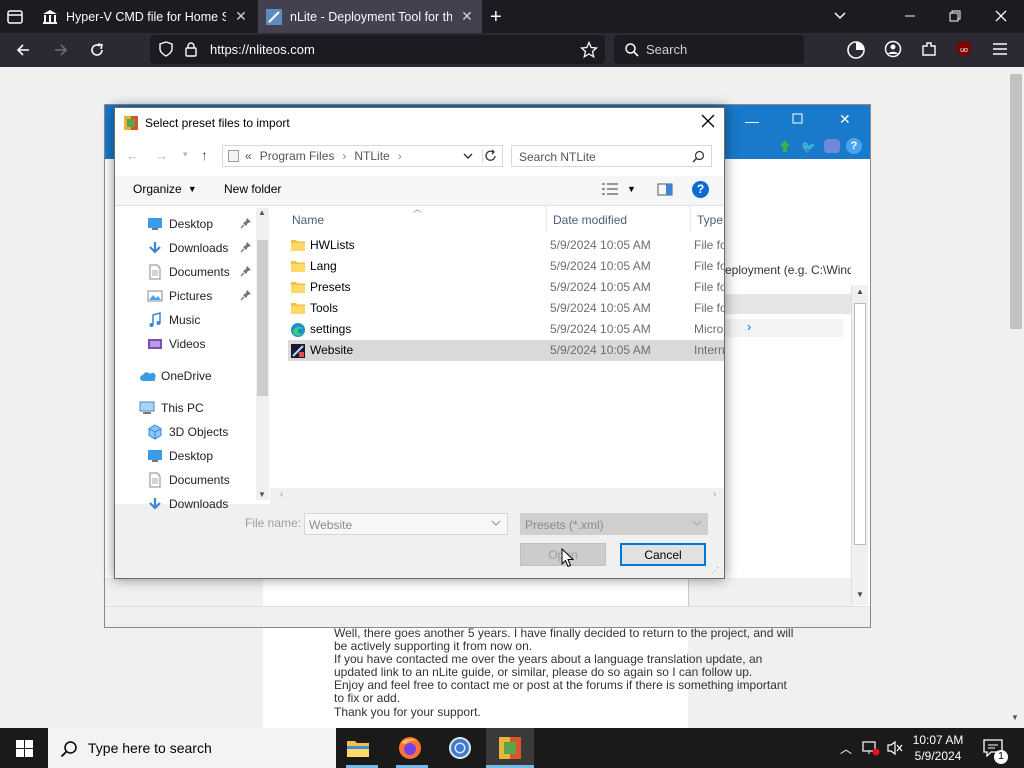 Image resolution: width=1024 pixels, height=768 pixels. Describe the element at coordinates (611, 156) in the screenshot. I see `dialog-search-input: Search NTLite` at that location.